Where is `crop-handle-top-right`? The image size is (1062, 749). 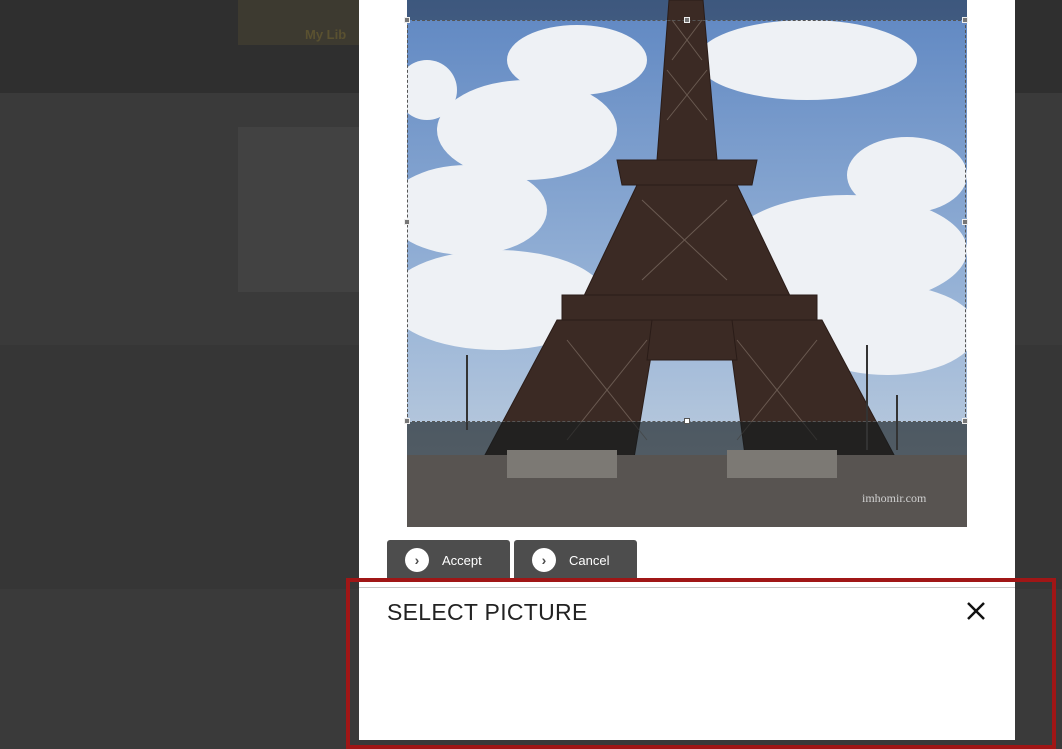
crop-handle-top-right is located at coordinates (965, 20).